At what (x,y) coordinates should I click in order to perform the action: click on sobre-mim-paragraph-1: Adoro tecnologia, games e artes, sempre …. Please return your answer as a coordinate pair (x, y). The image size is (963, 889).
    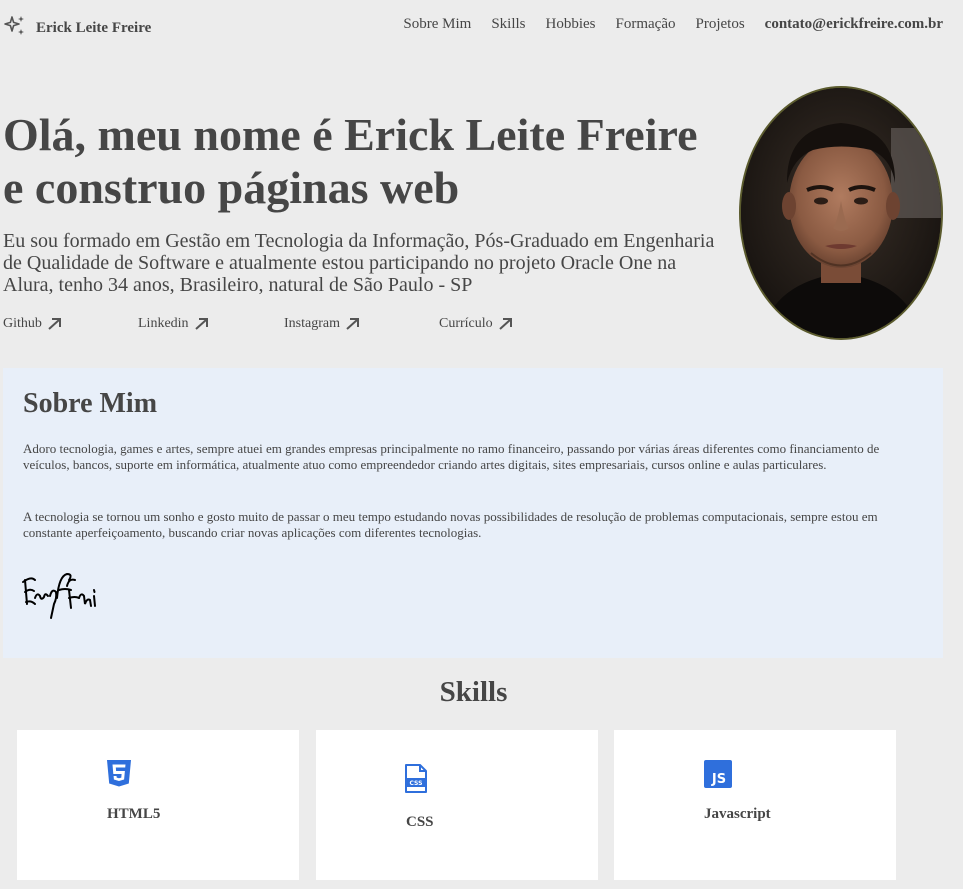
    Looking at the image, I should click on (451, 456).